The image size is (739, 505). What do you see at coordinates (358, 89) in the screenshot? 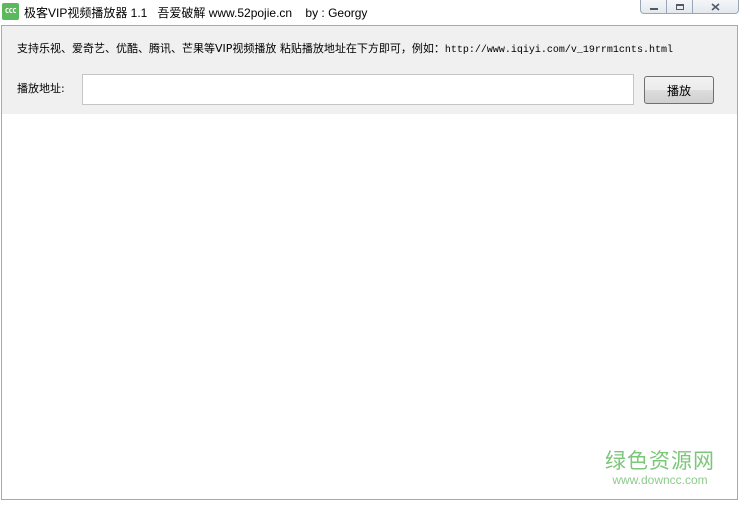
I see `address-input` at bounding box center [358, 89].